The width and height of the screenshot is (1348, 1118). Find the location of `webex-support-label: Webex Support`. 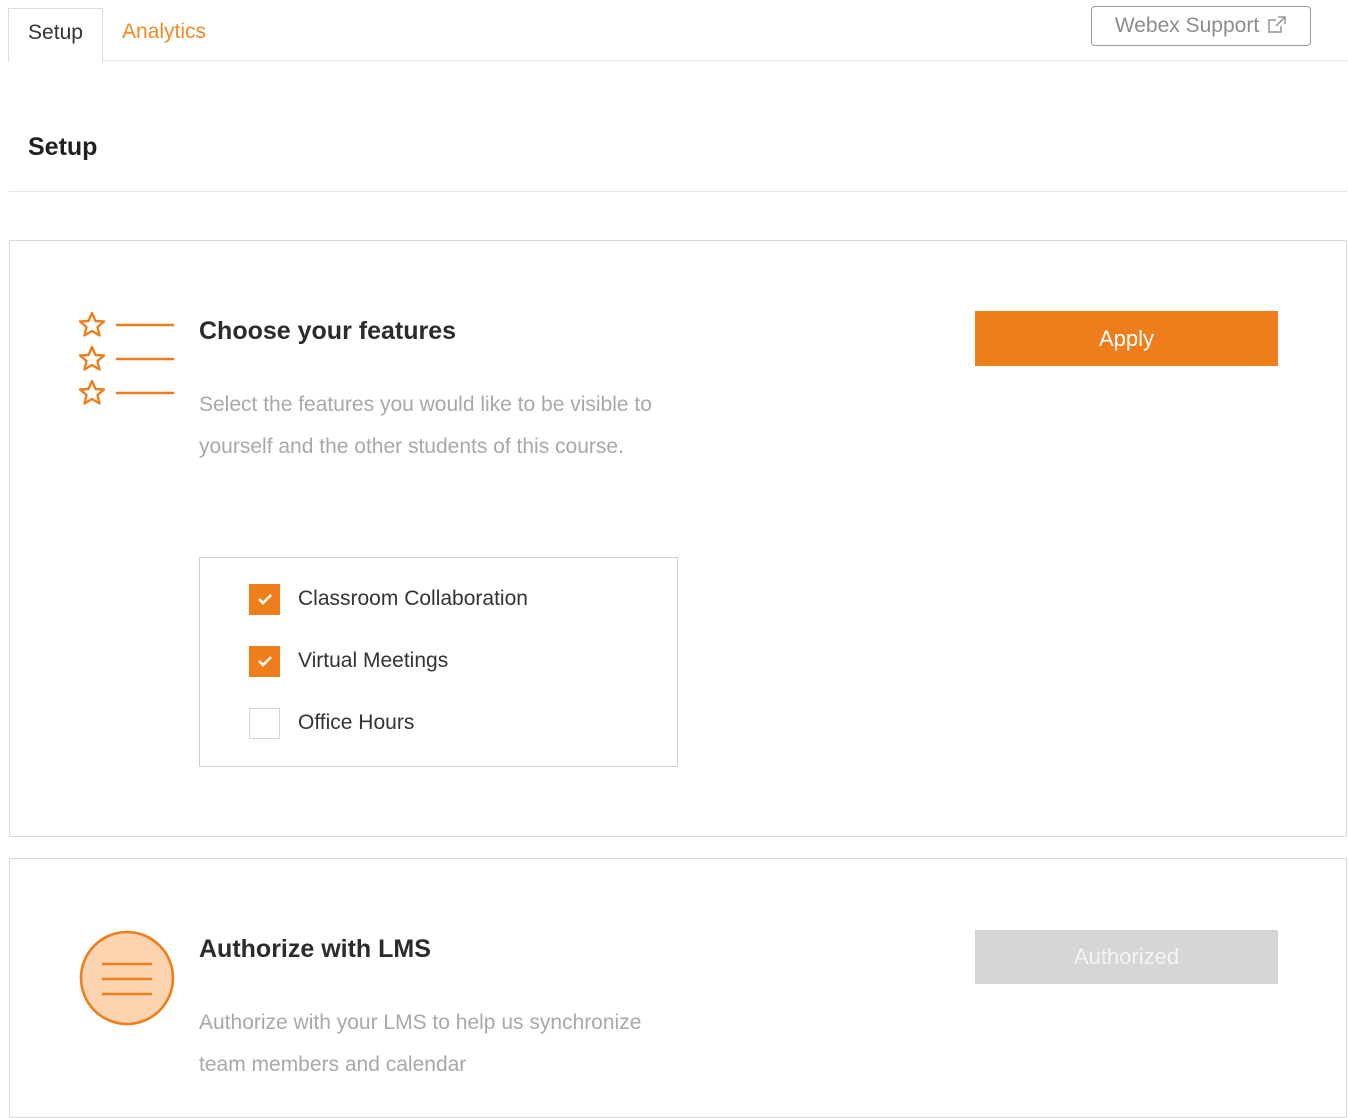

webex-support-label: Webex Support is located at coordinates (1187, 25).